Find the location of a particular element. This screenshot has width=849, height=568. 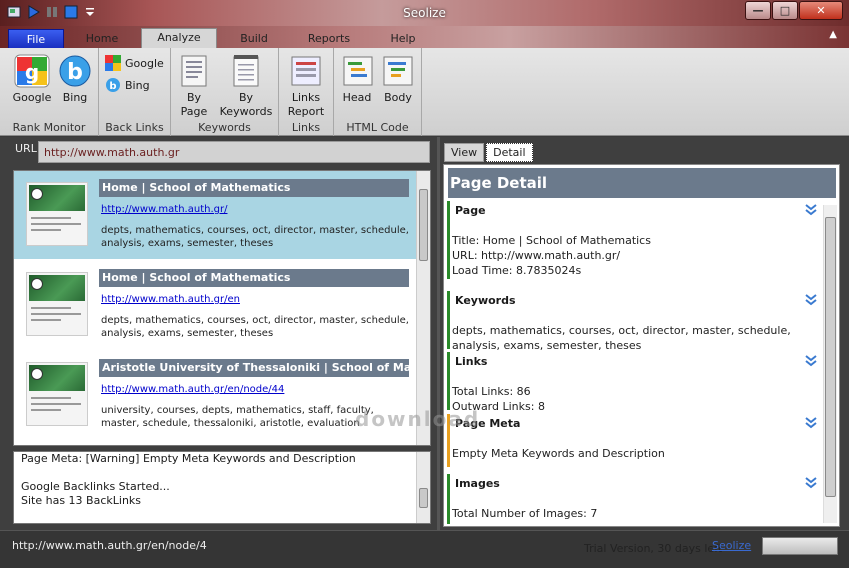

group-label-back-links: Back Links is located at coordinates (134, 127).